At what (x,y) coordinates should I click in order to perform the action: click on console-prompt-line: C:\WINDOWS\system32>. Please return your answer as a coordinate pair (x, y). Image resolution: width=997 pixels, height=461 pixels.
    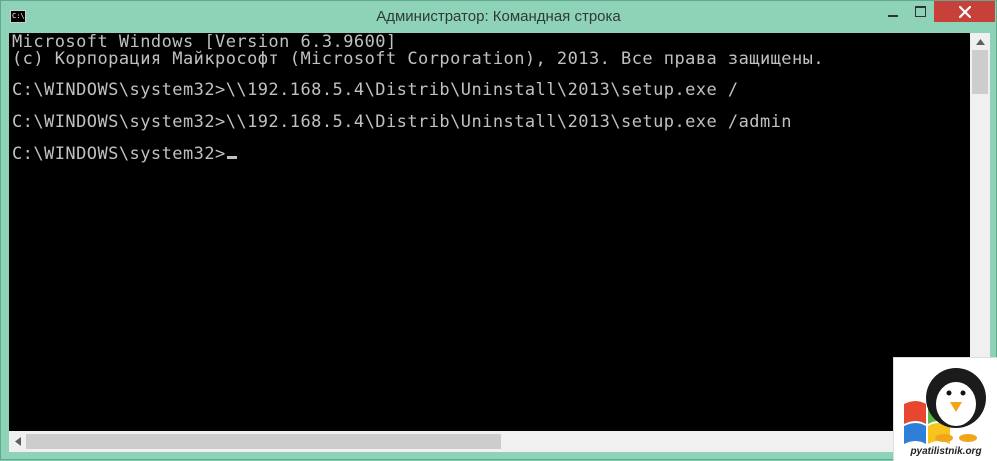
    Looking at the image, I should click on (124, 154).